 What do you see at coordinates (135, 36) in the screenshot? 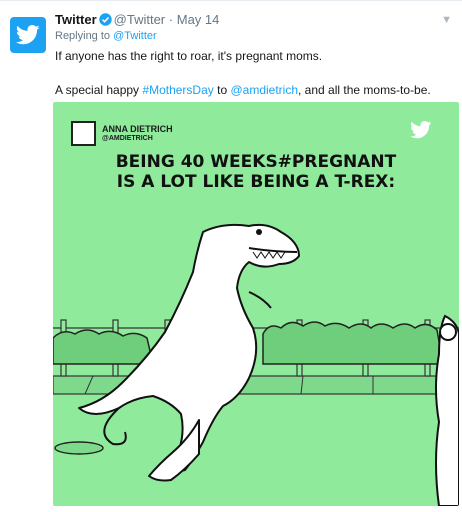
I see `replying-handle-link: @Twitter` at bounding box center [135, 36].